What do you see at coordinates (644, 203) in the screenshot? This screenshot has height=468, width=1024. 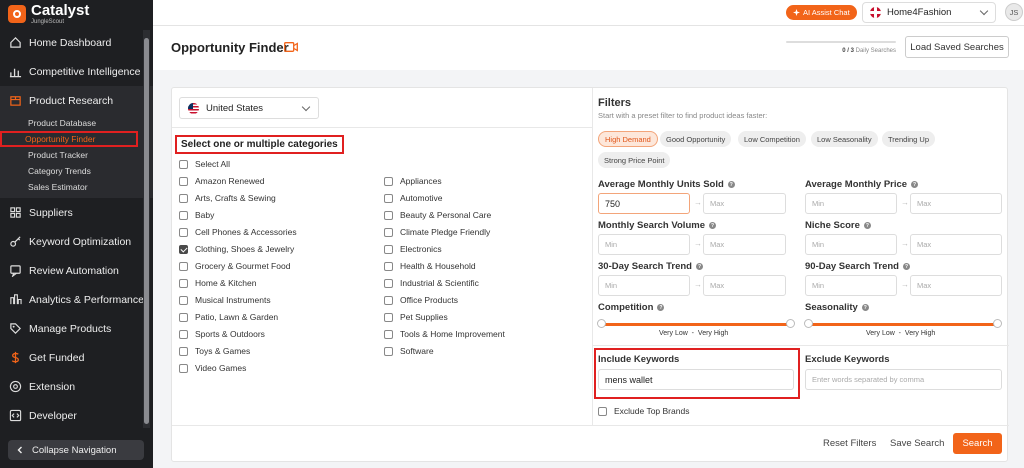 I see `units-sold-min-input: 750` at bounding box center [644, 203].